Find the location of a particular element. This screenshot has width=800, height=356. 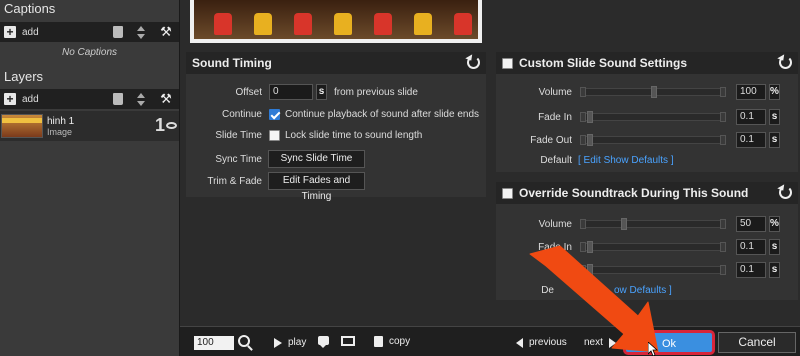

captions-title: Captions is located at coordinates (30, 8).